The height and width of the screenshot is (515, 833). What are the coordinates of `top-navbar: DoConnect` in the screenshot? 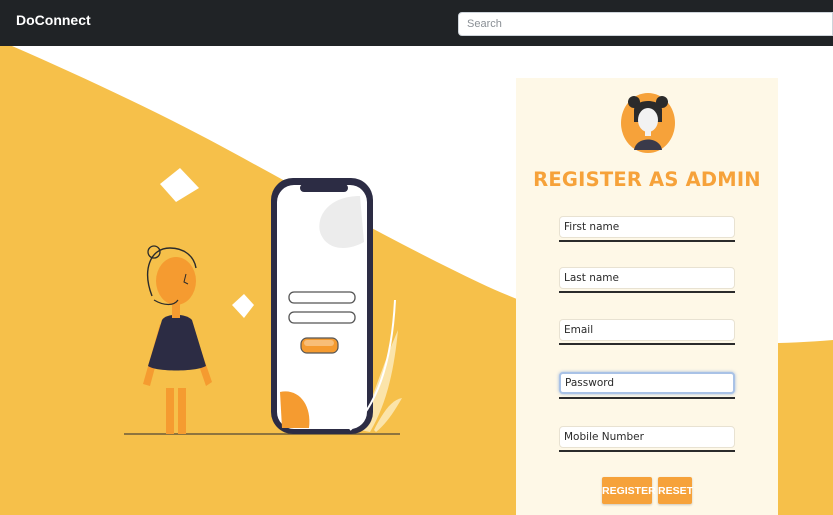 It's located at (416, 23).